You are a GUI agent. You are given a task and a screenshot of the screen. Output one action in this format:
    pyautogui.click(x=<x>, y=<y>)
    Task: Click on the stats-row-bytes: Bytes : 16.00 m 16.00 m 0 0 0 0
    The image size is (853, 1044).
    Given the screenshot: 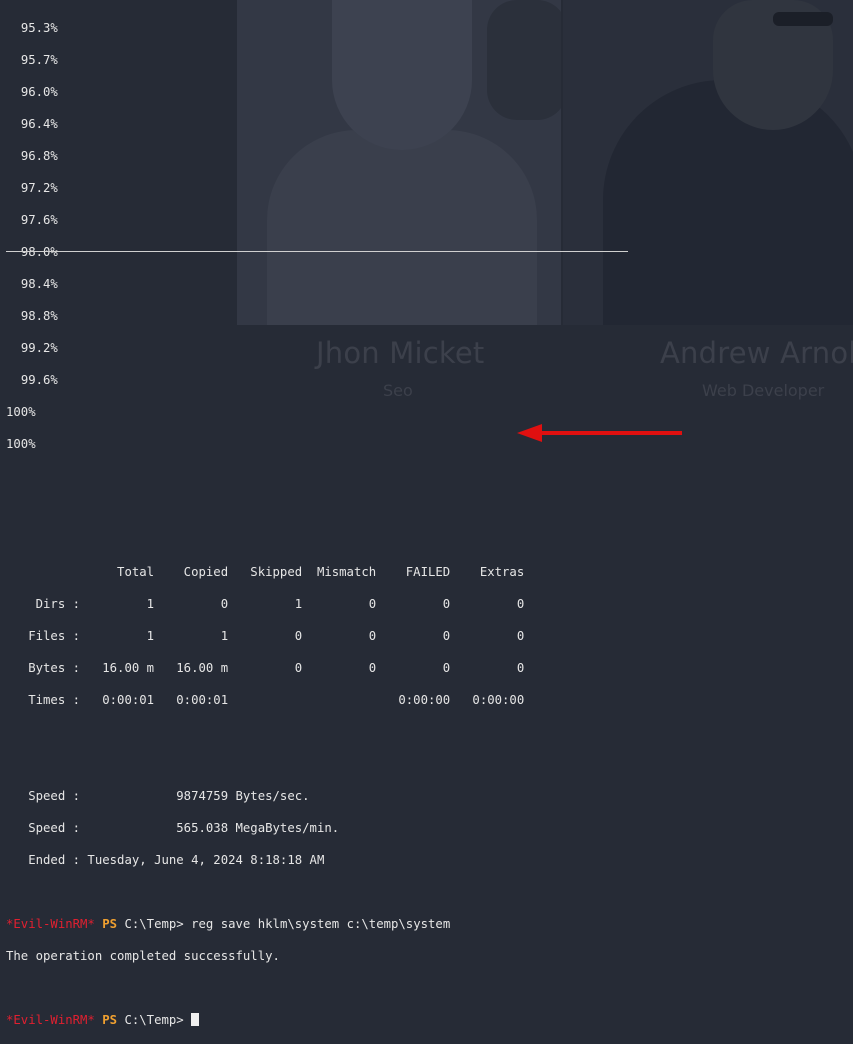 What is the action you would take?
    pyautogui.click(x=265, y=668)
    